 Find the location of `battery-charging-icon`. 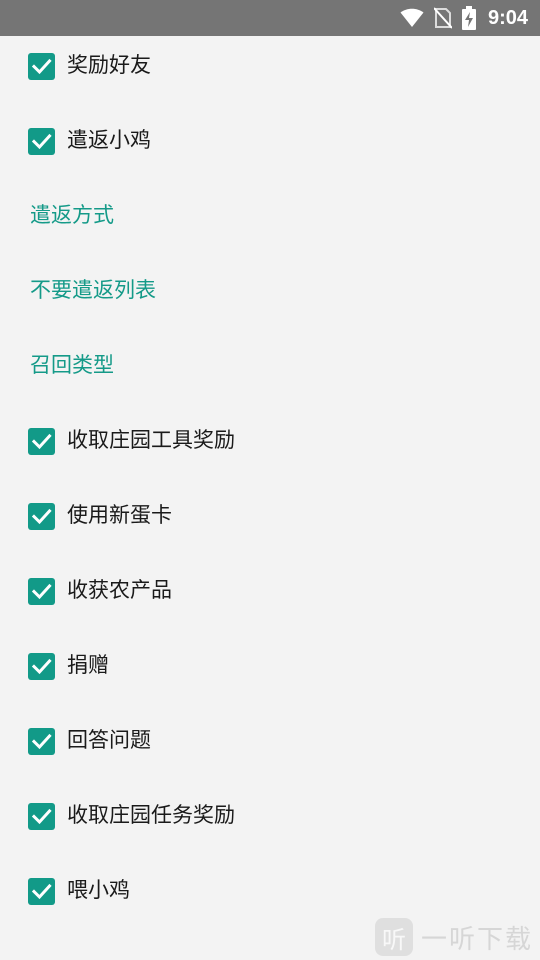

battery-charging-icon is located at coordinates (468, 18).